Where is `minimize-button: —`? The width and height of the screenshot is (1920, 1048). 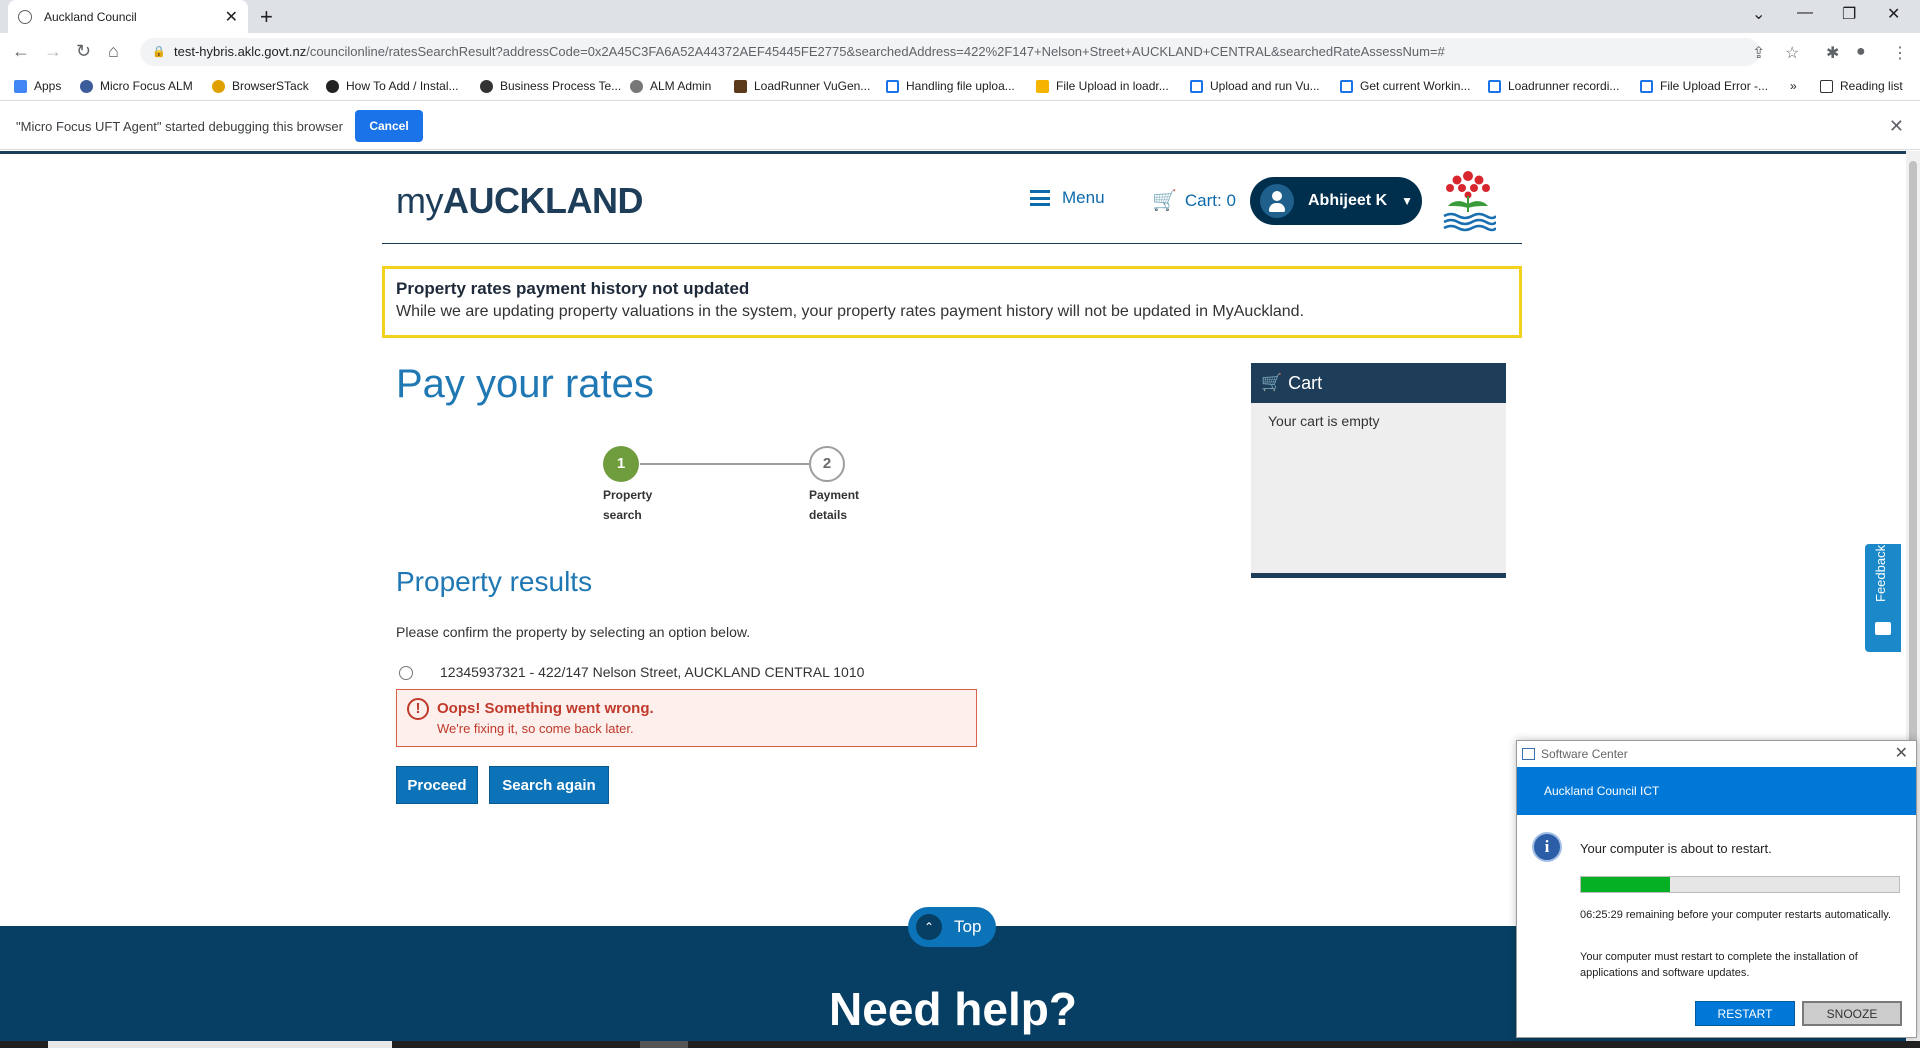 minimize-button: — is located at coordinates (1805, 13).